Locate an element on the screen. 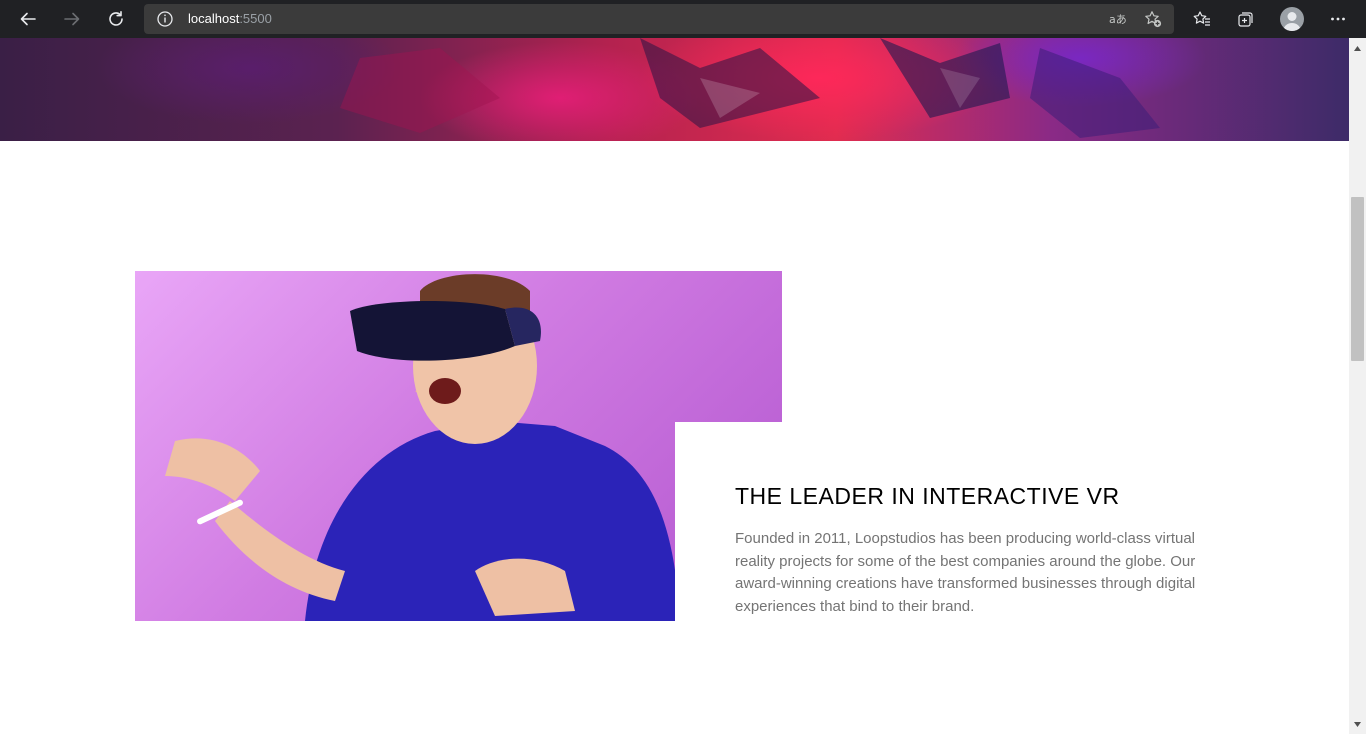  refresh-icon is located at coordinates (116, 18).